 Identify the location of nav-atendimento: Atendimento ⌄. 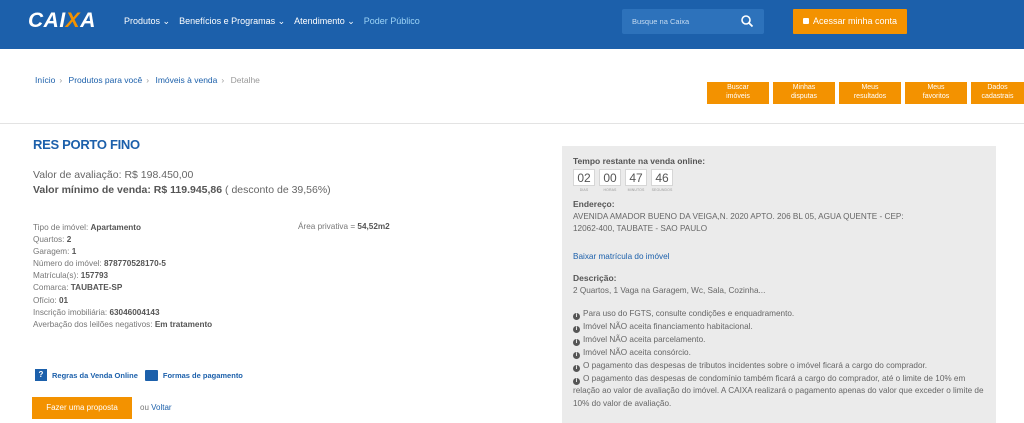
(324, 21).